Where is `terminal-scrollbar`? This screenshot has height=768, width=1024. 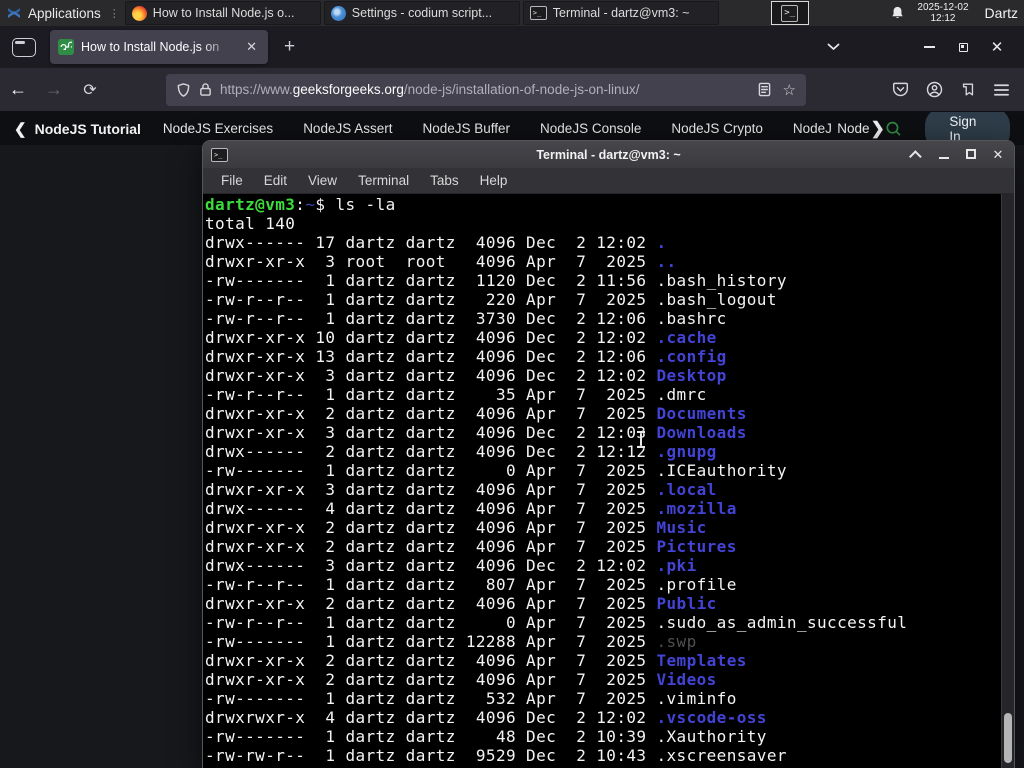
terminal-scrollbar is located at coordinates (1007, 481).